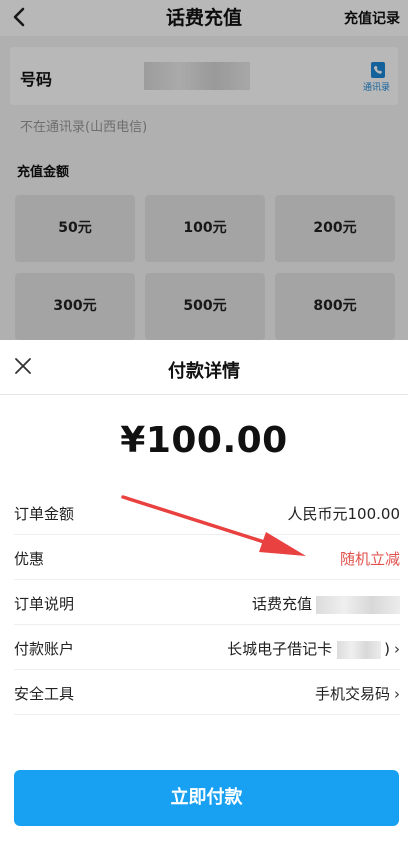  Describe the element at coordinates (281, 604) in the screenshot. I see `order-description-value: 话费充值` at that location.